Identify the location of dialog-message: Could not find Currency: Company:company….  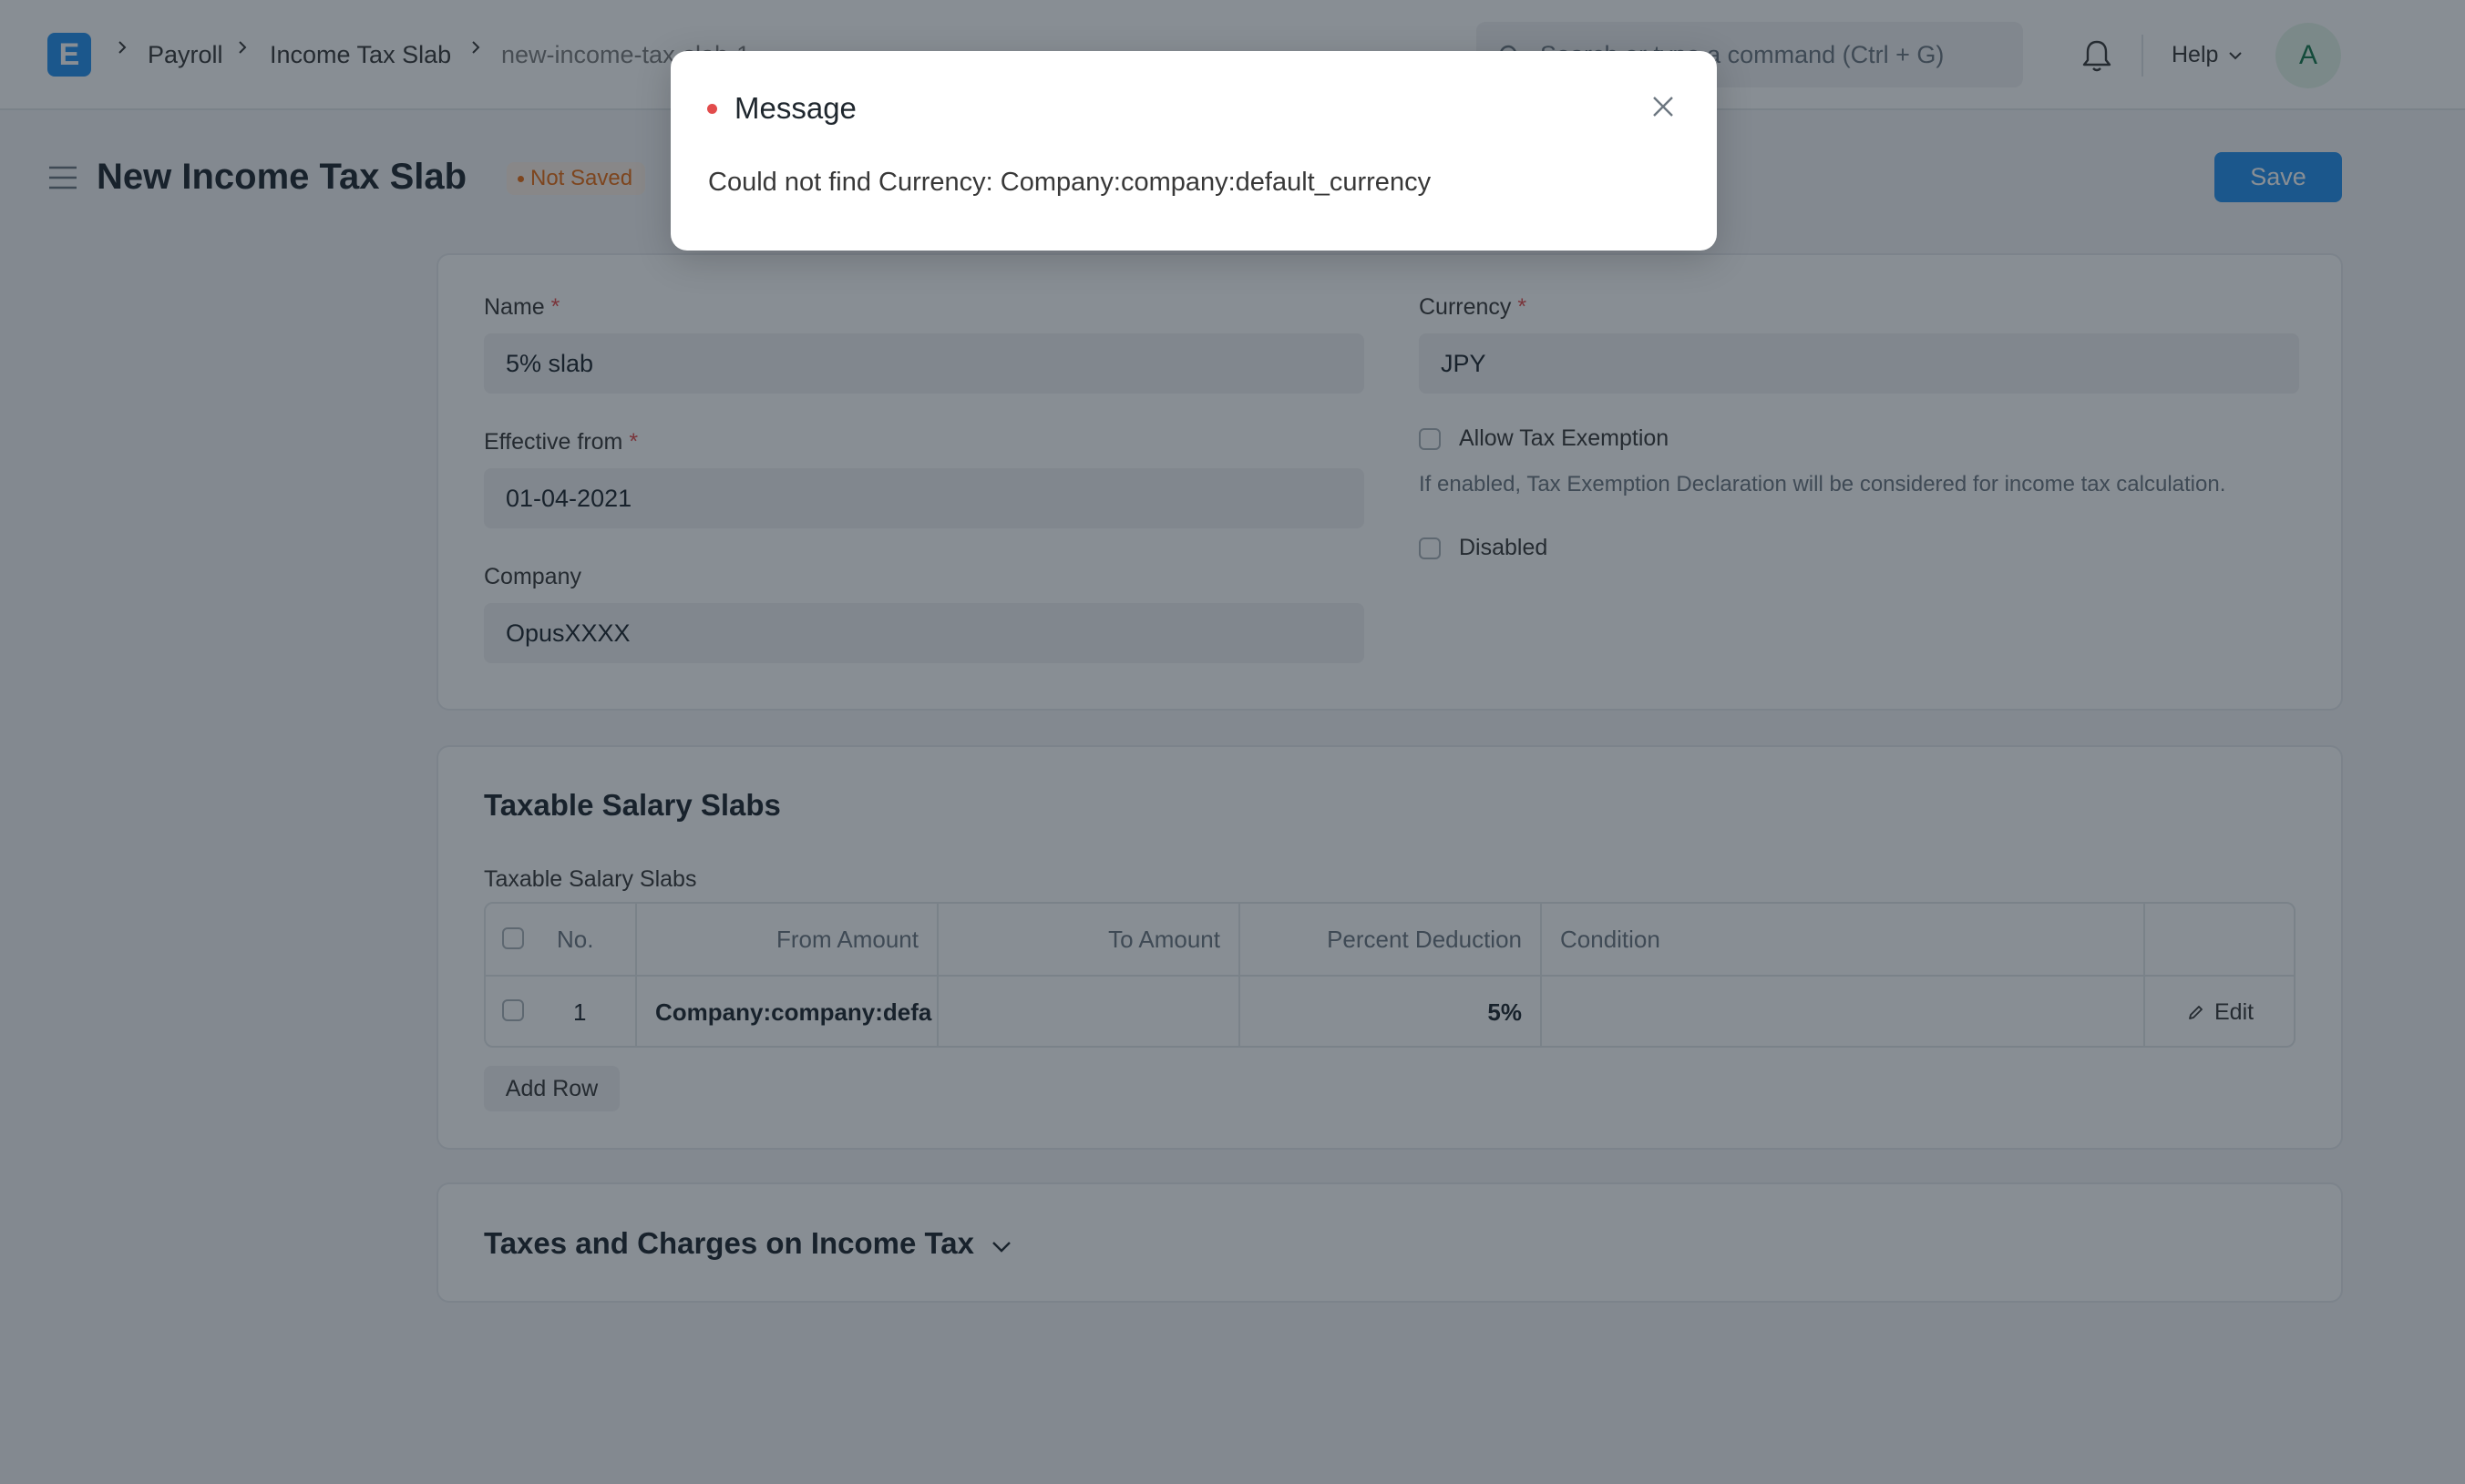
(1070, 182).